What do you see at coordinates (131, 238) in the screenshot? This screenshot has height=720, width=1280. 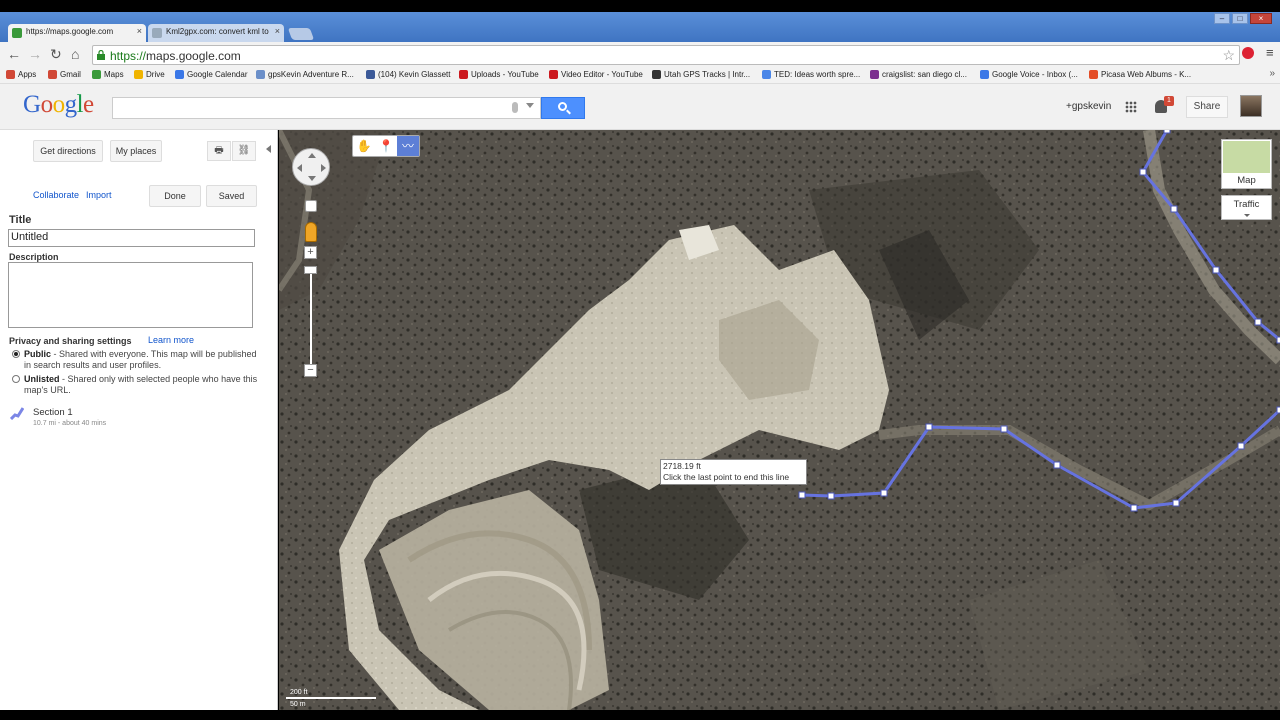 I see `title-input: Untitled` at bounding box center [131, 238].